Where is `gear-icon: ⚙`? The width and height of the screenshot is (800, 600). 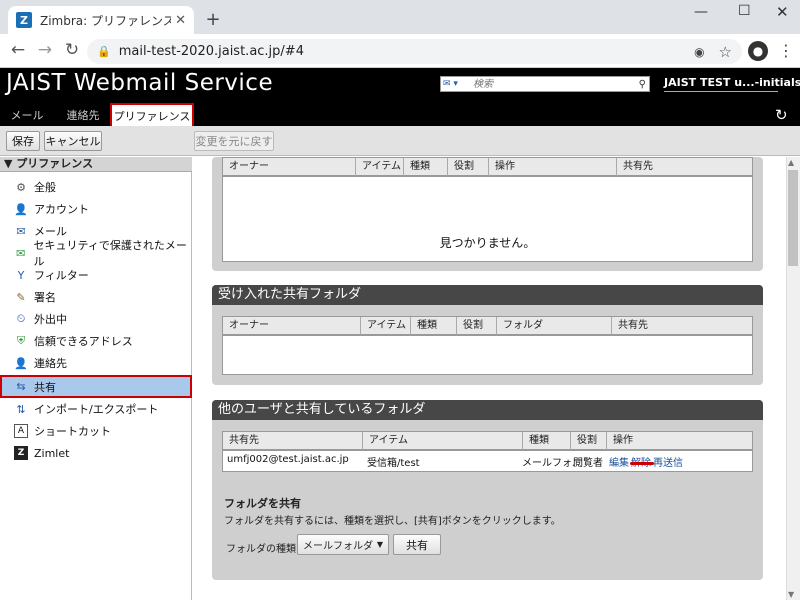 gear-icon: ⚙ is located at coordinates (21, 187).